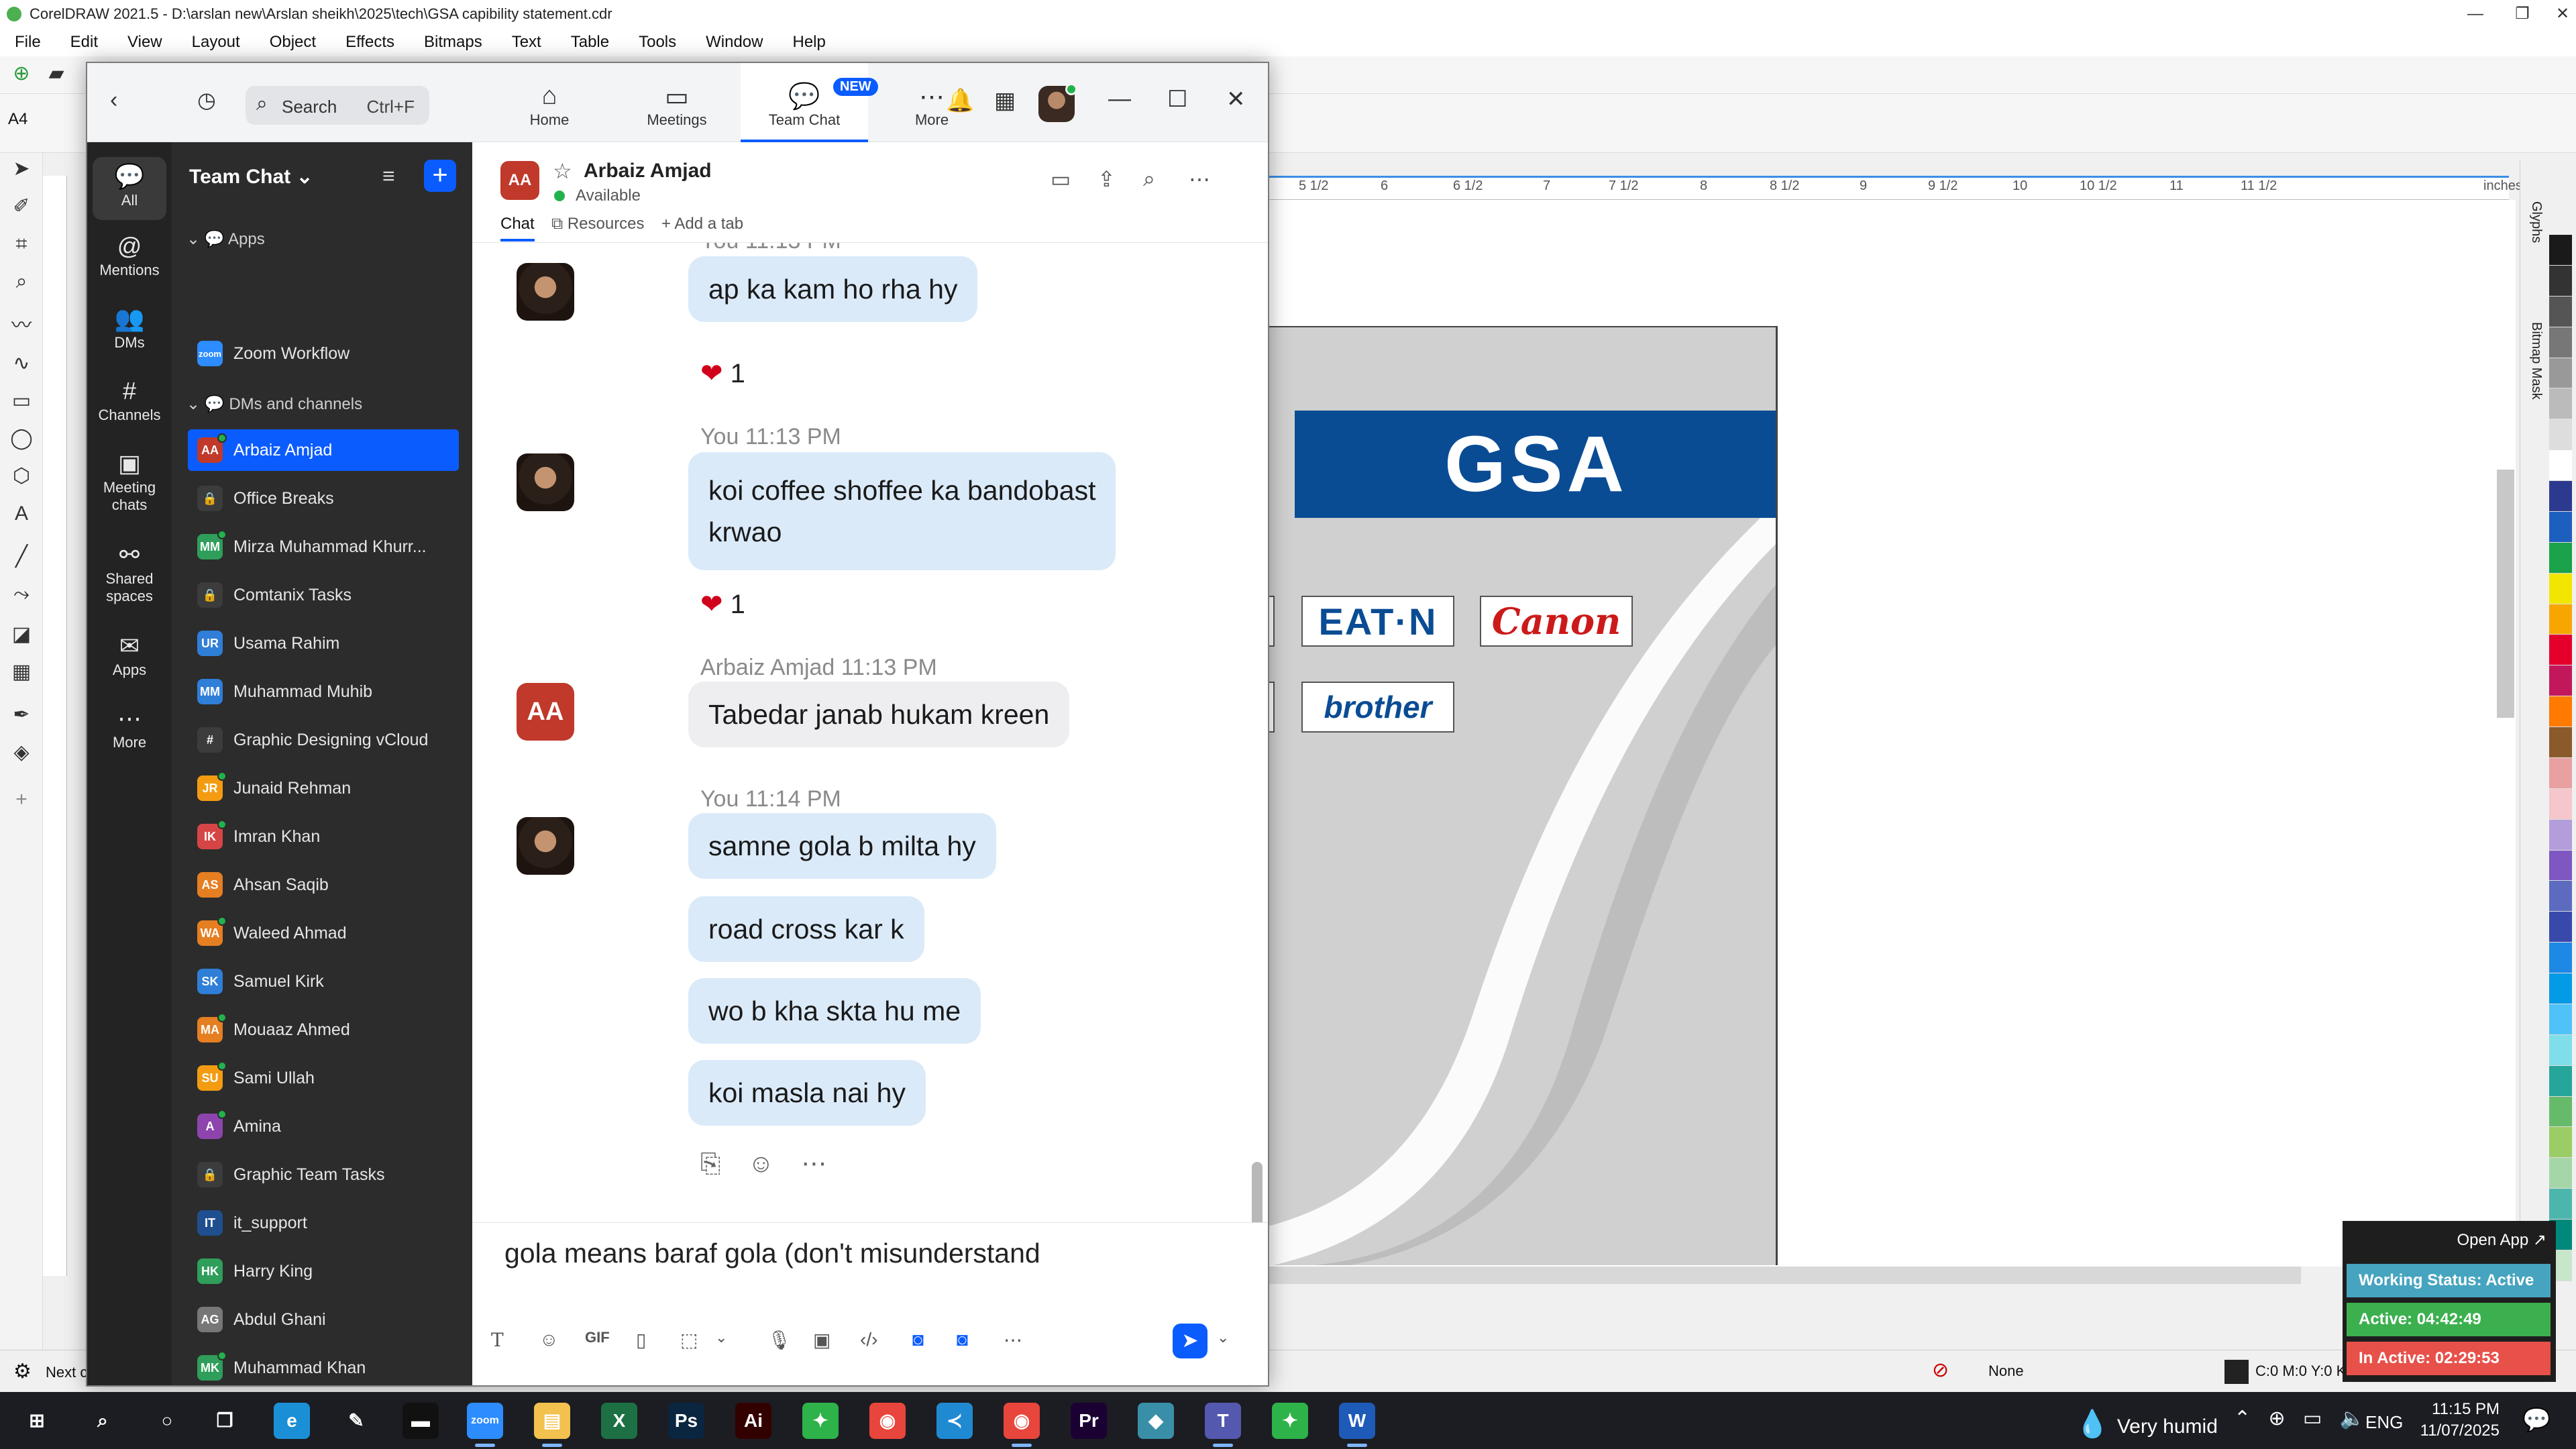 This screenshot has height=1449, width=2576. What do you see at coordinates (22, 1371) in the screenshot?
I see `settings-gear-icon: ⚙` at bounding box center [22, 1371].